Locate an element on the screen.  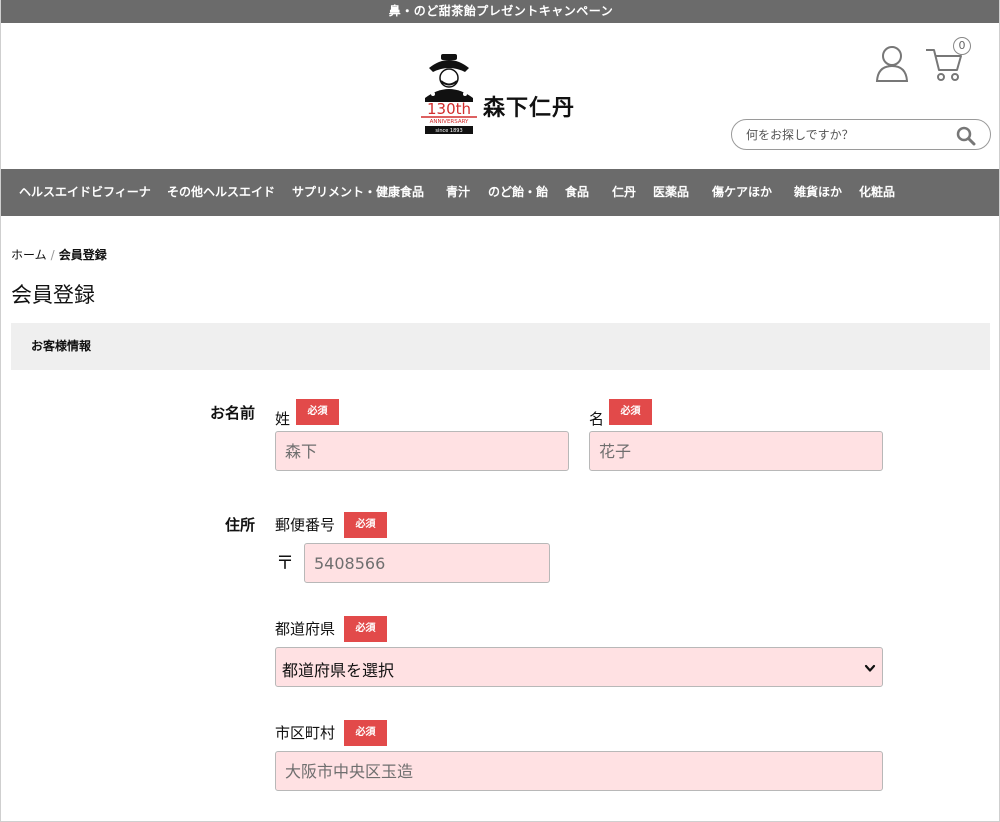
city-input is located at coordinates (579, 771).